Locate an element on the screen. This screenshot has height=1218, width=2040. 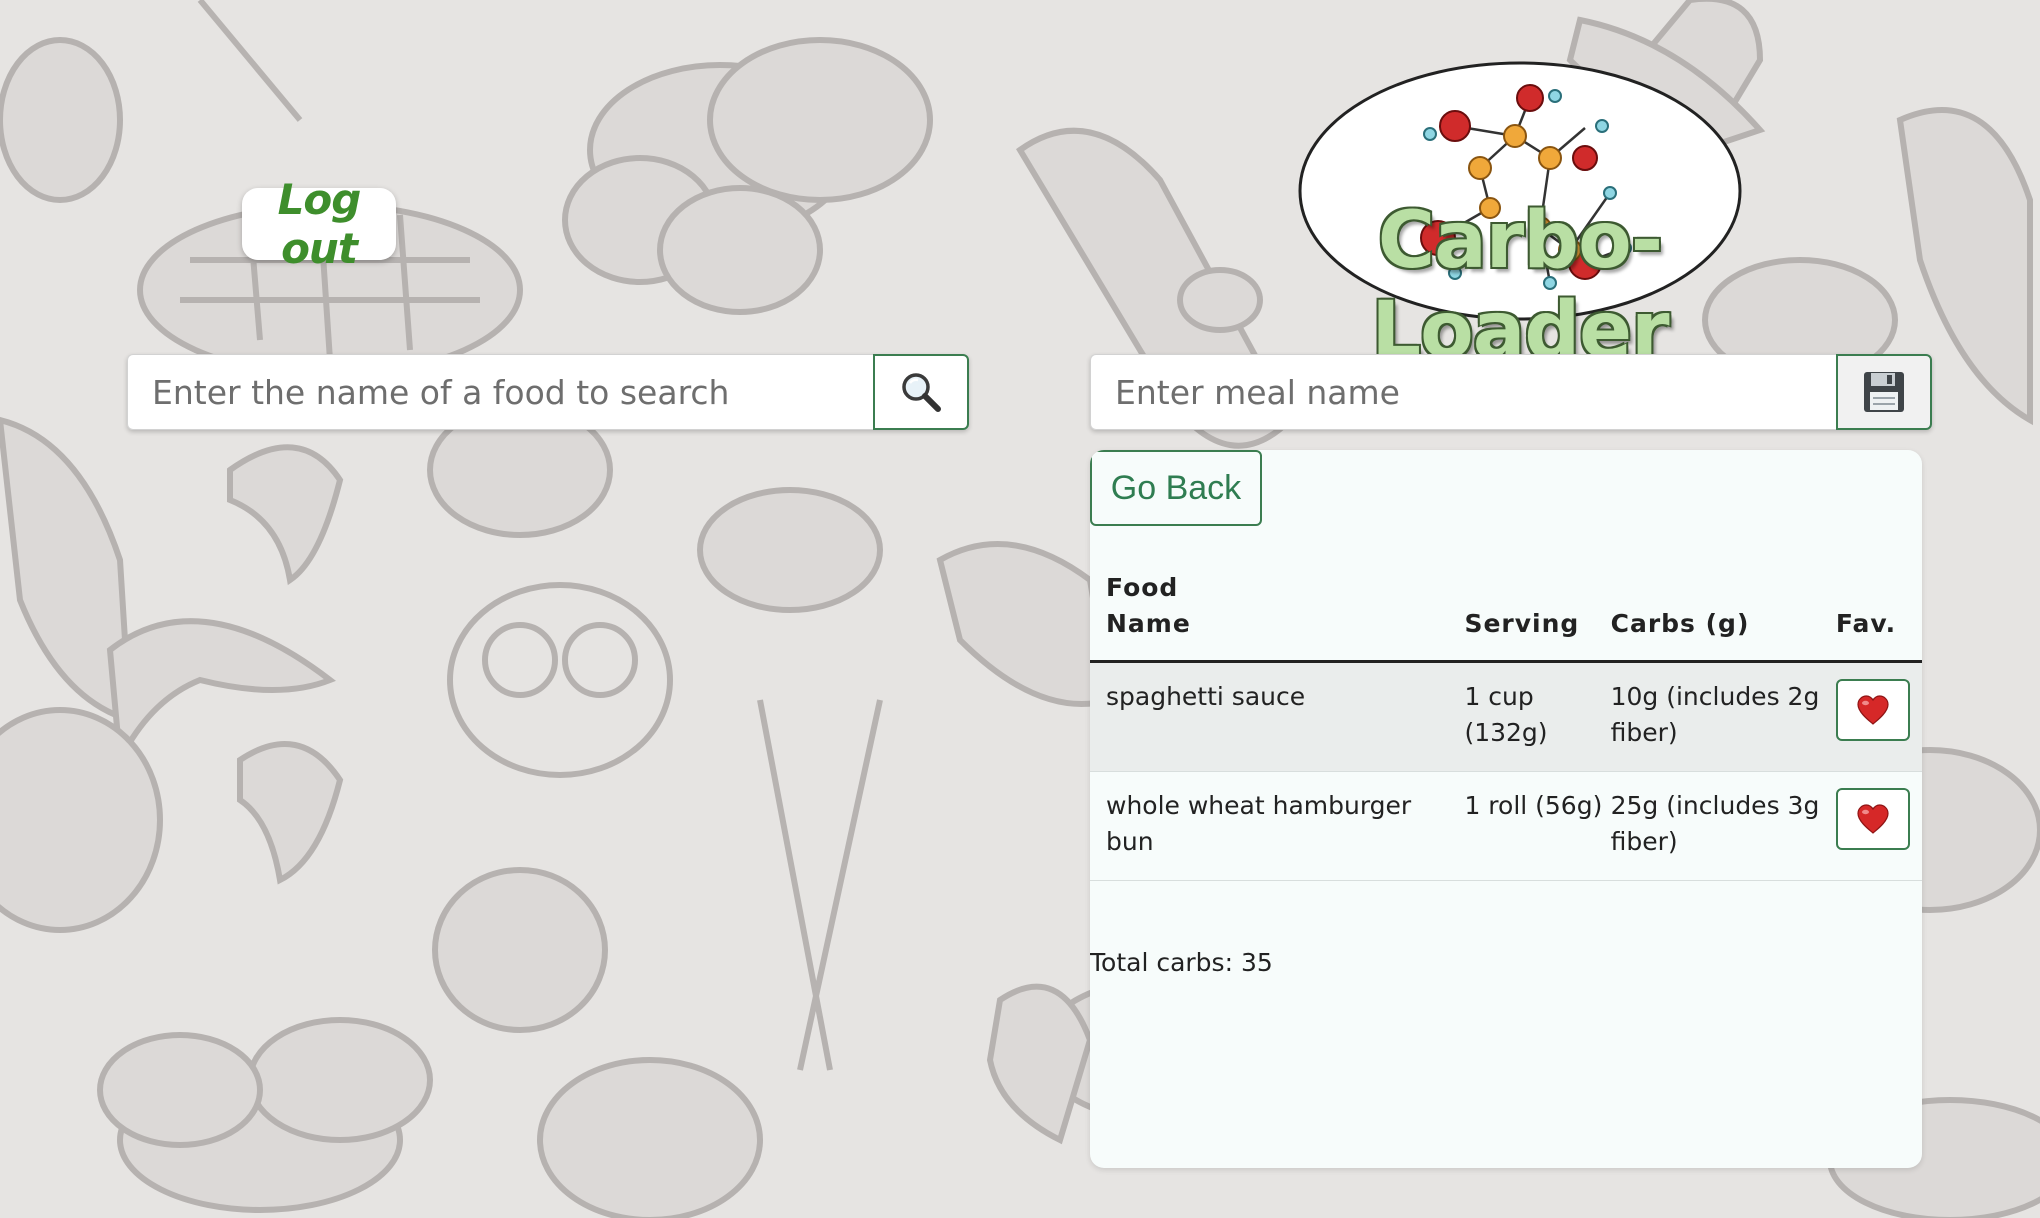
go-back-button: Go Back is located at coordinates (1176, 488).